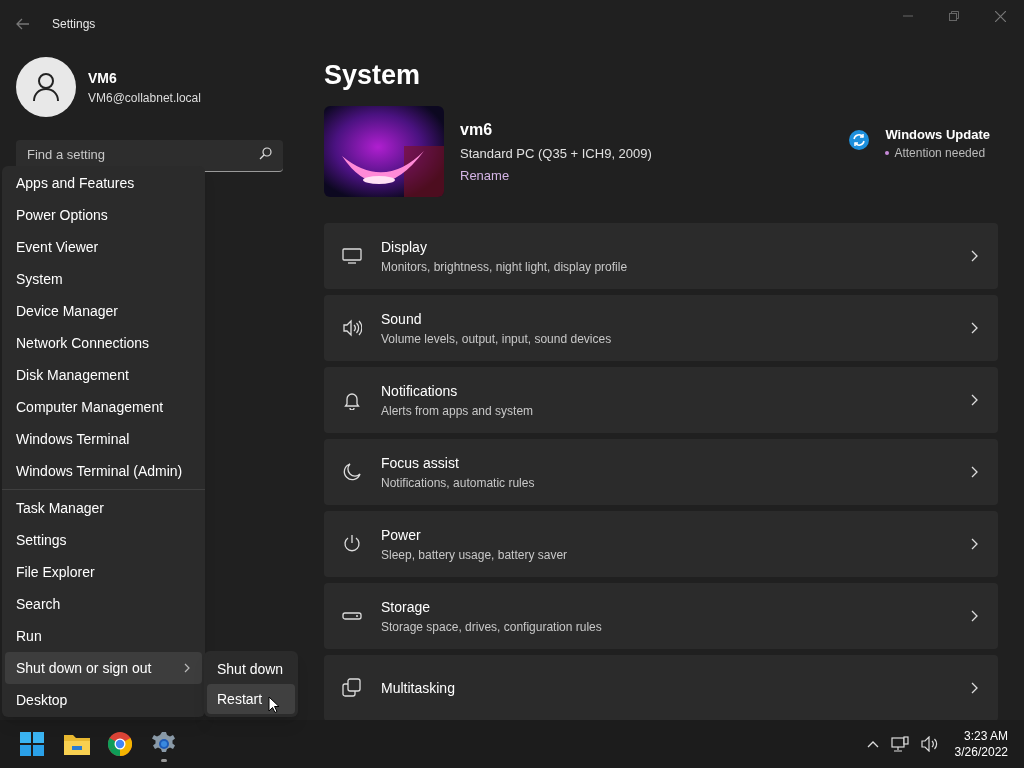 The width and height of the screenshot is (1024, 768). What do you see at coordinates (103, 636) in the screenshot?
I see `menu-item: Run` at bounding box center [103, 636].